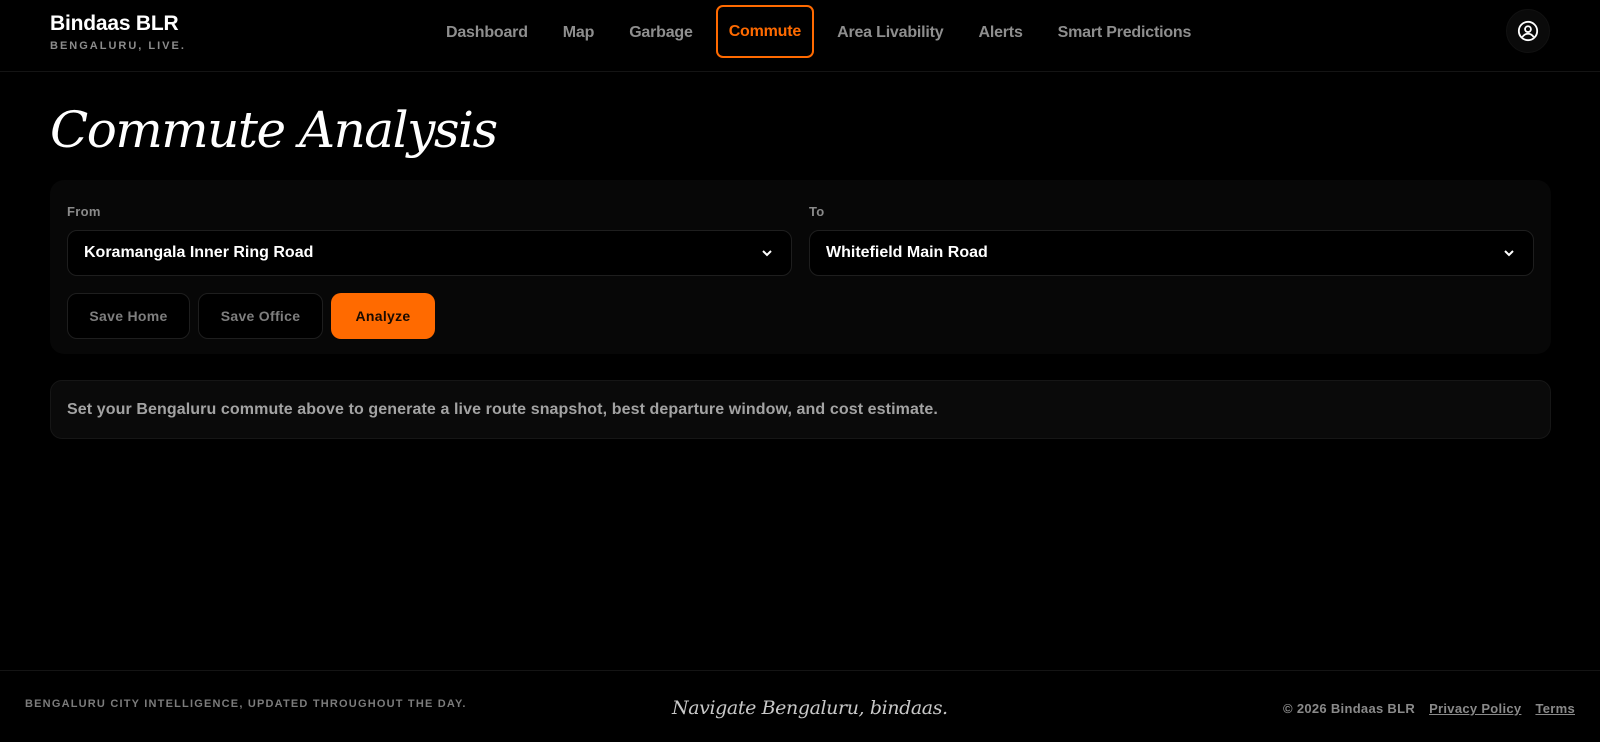 Image resolution: width=1600 pixels, height=742 pixels. What do you see at coordinates (274, 130) in the screenshot?
I see `page-title: Commute Analysis` at bounding box center [274, 130].